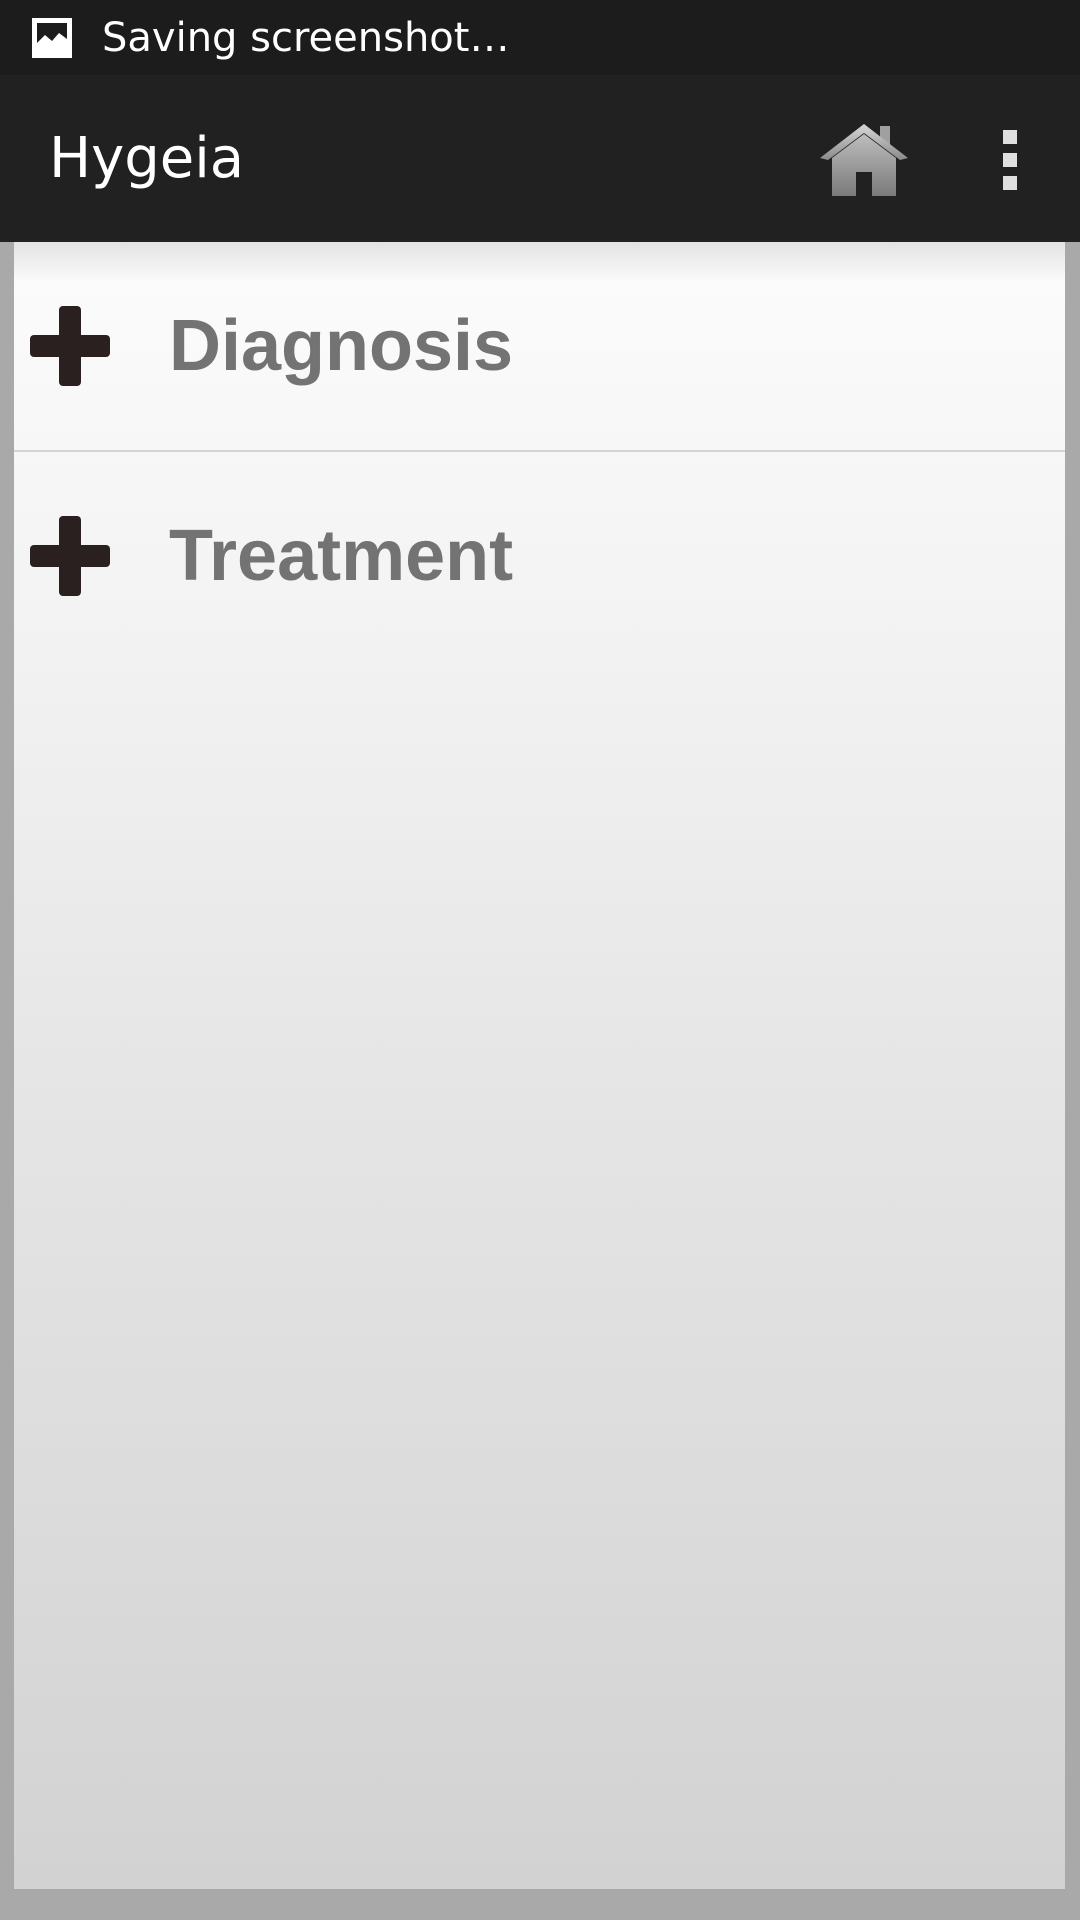 Image resolution: width=1080 pixels, height=1920 pixels. What do you see at coordinates (52, 37) in the screenshot?
I see `screenshot-image-icon` at bounding box center [52, 37].